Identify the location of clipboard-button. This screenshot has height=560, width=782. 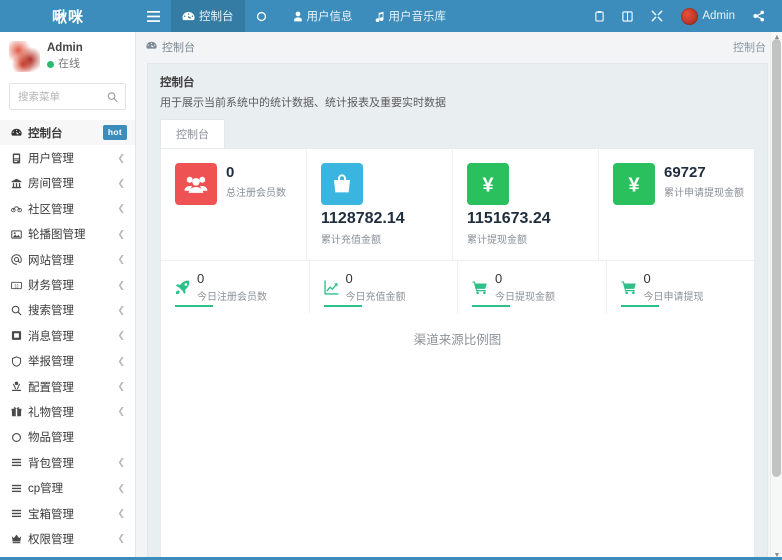
(599, 16).